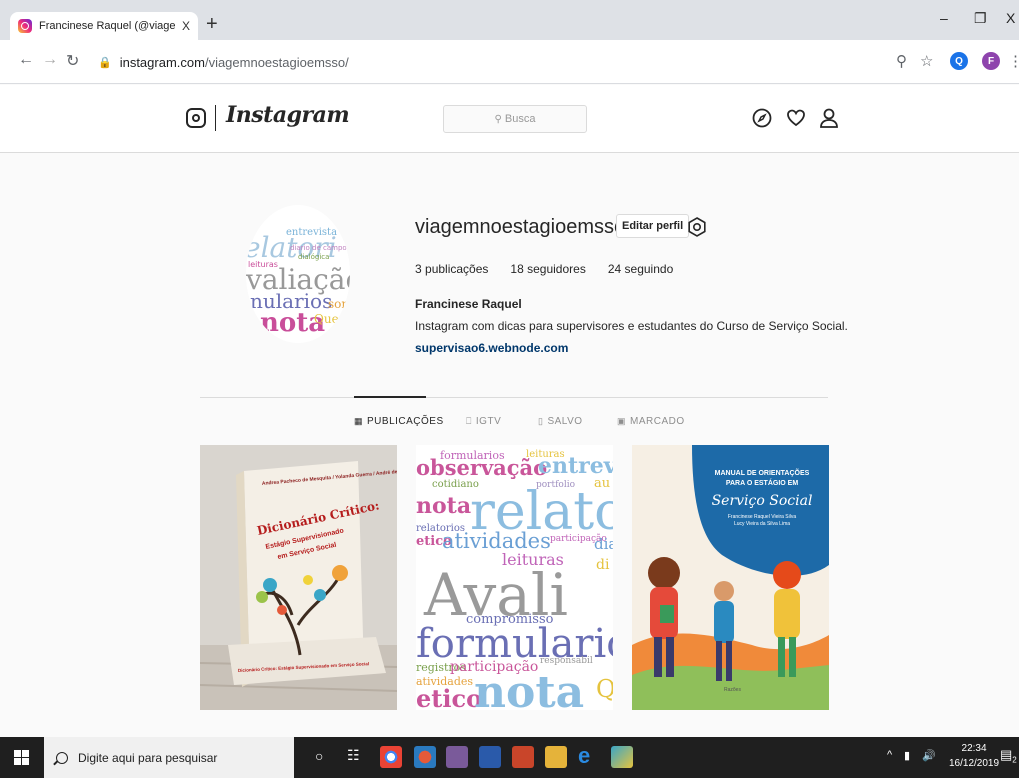  Describe the element at coordinates (991, 61) in the screenshot. I see `profile-avatar-icon: F` at that location.